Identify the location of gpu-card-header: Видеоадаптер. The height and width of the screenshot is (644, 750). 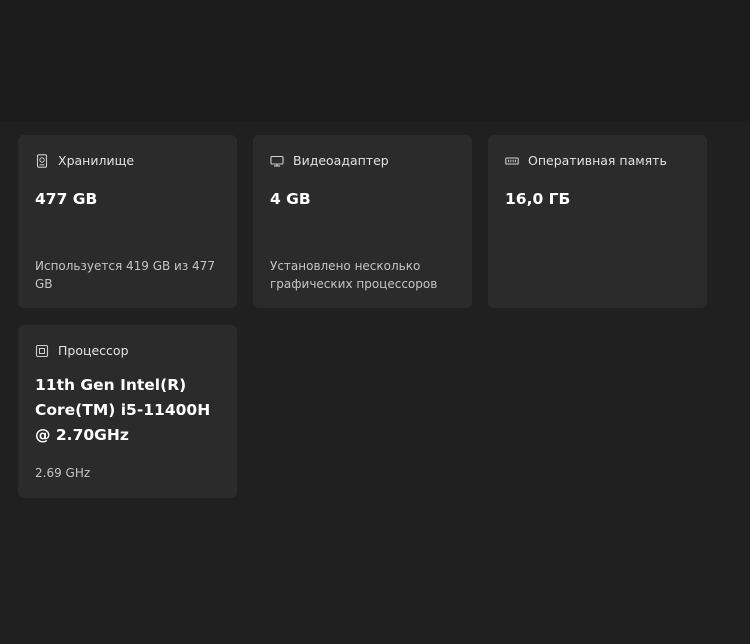
(329, 161).